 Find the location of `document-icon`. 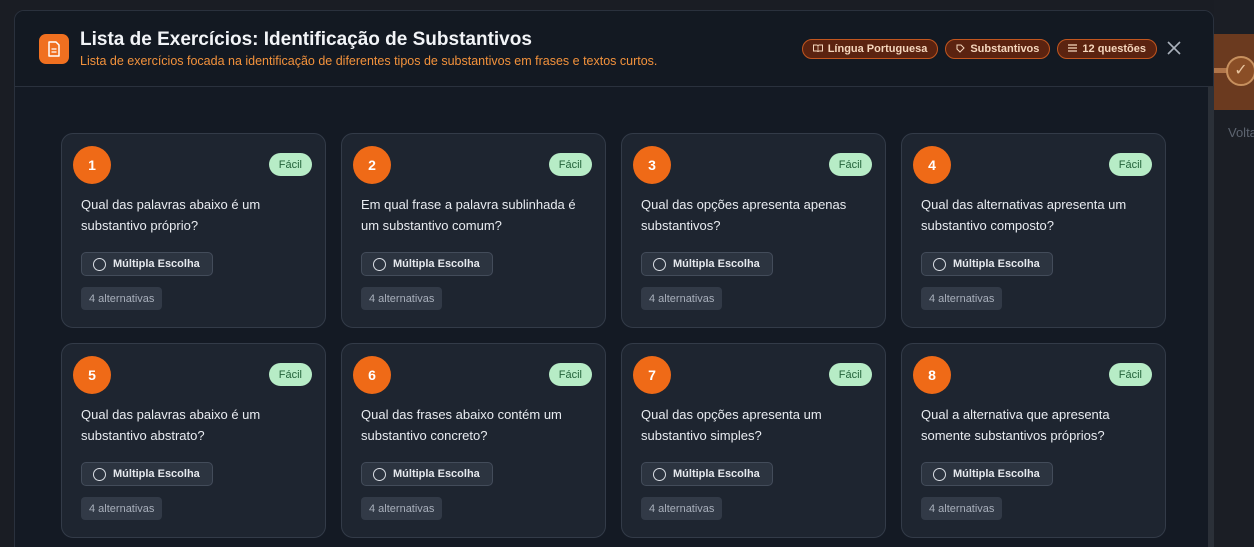

document-icon is located at coordinates (54, 49).